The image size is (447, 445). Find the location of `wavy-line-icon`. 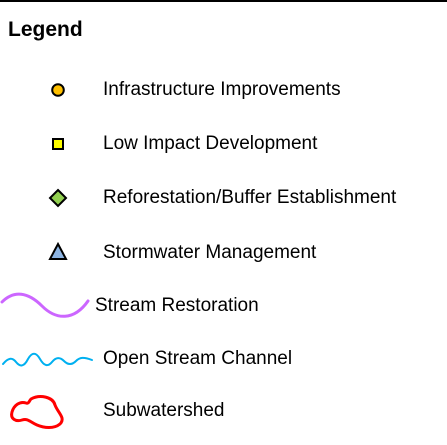

wavy-line-icon is located at coordinates (47, 359).